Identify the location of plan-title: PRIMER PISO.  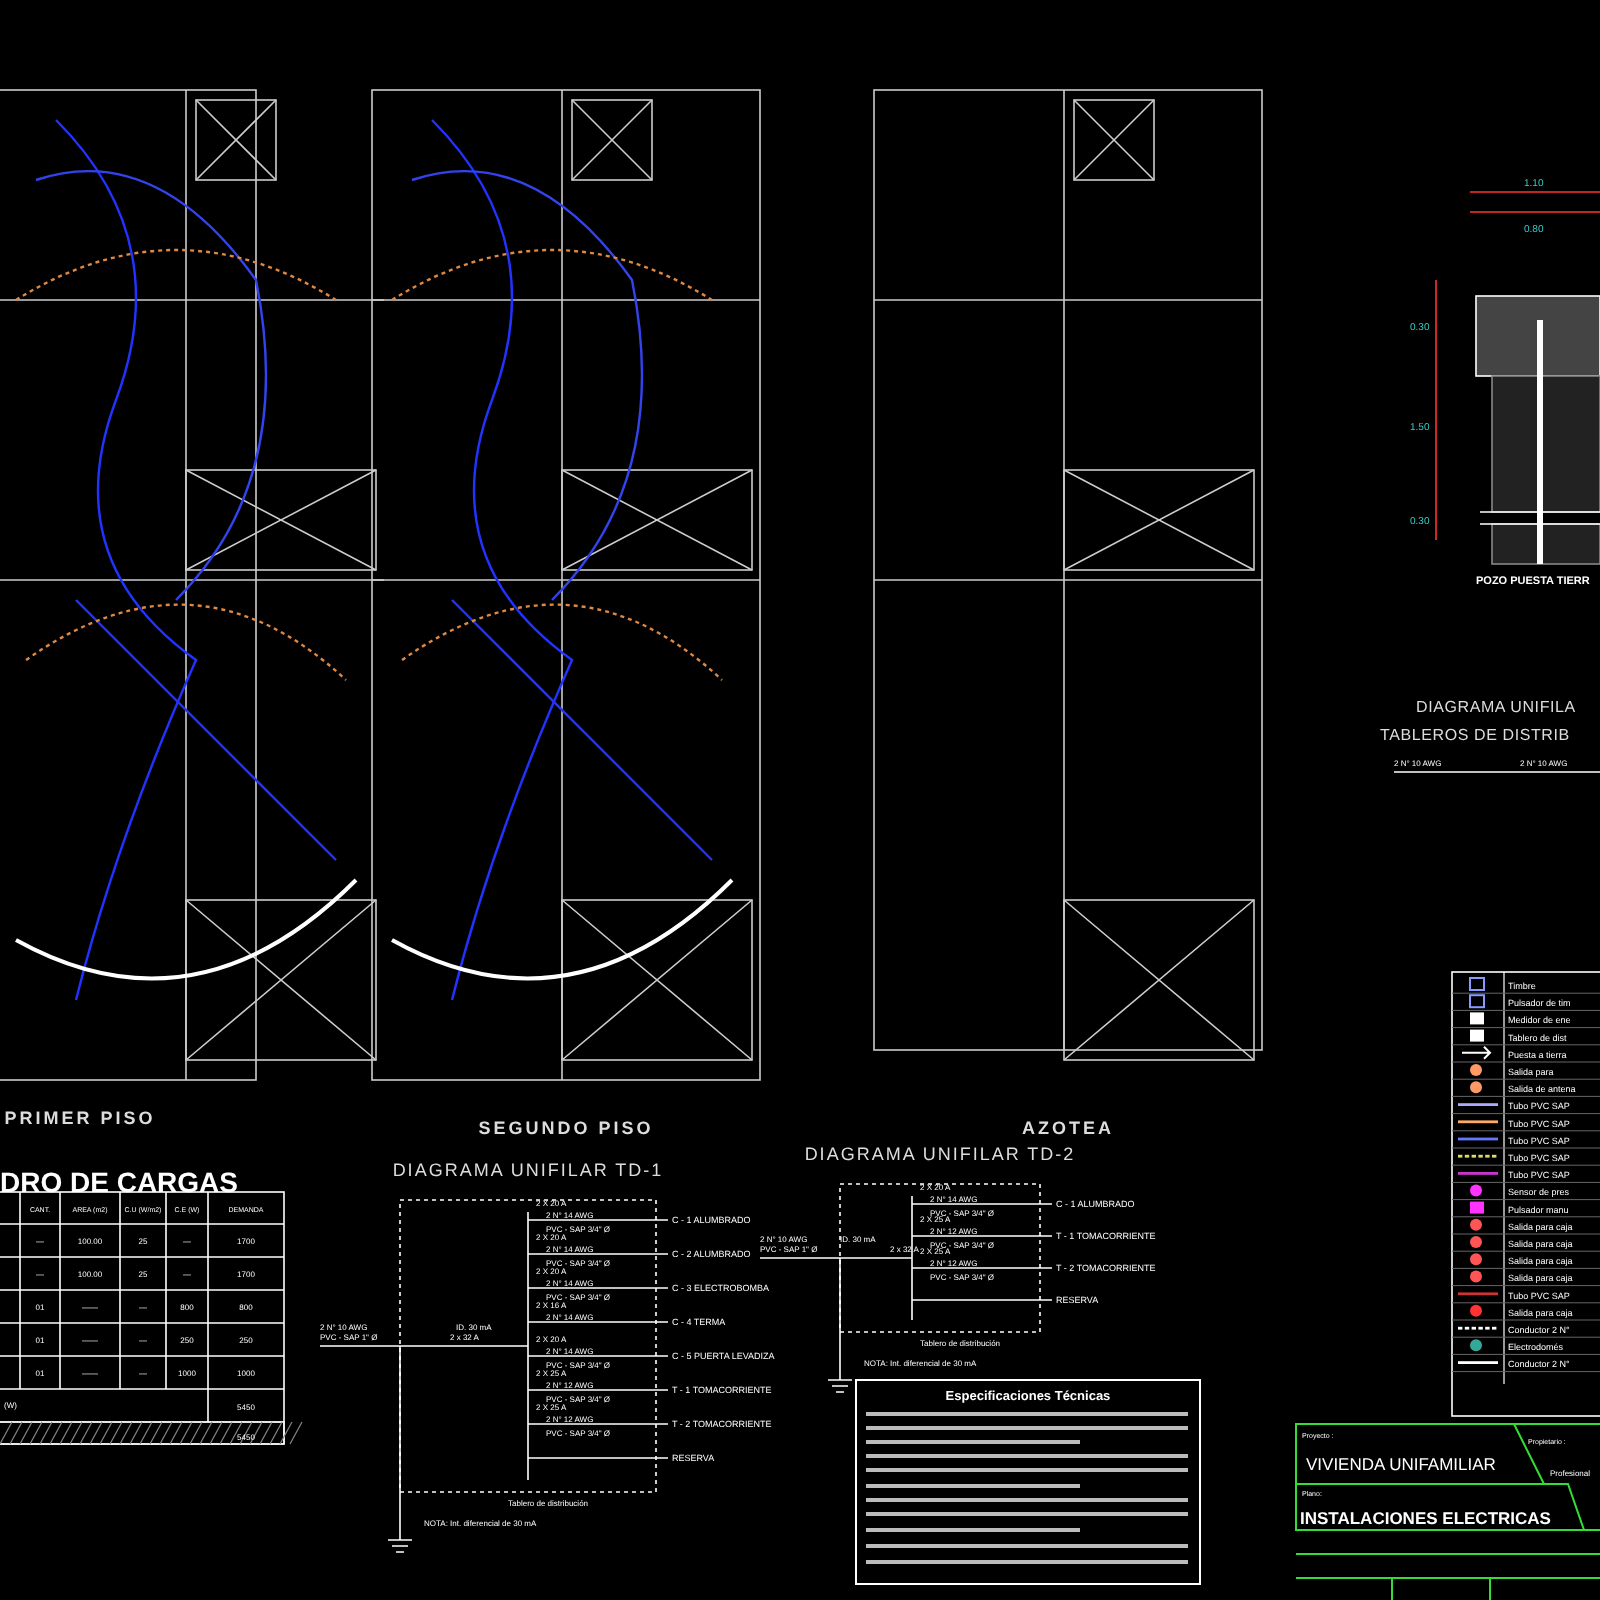
(80, 1118).